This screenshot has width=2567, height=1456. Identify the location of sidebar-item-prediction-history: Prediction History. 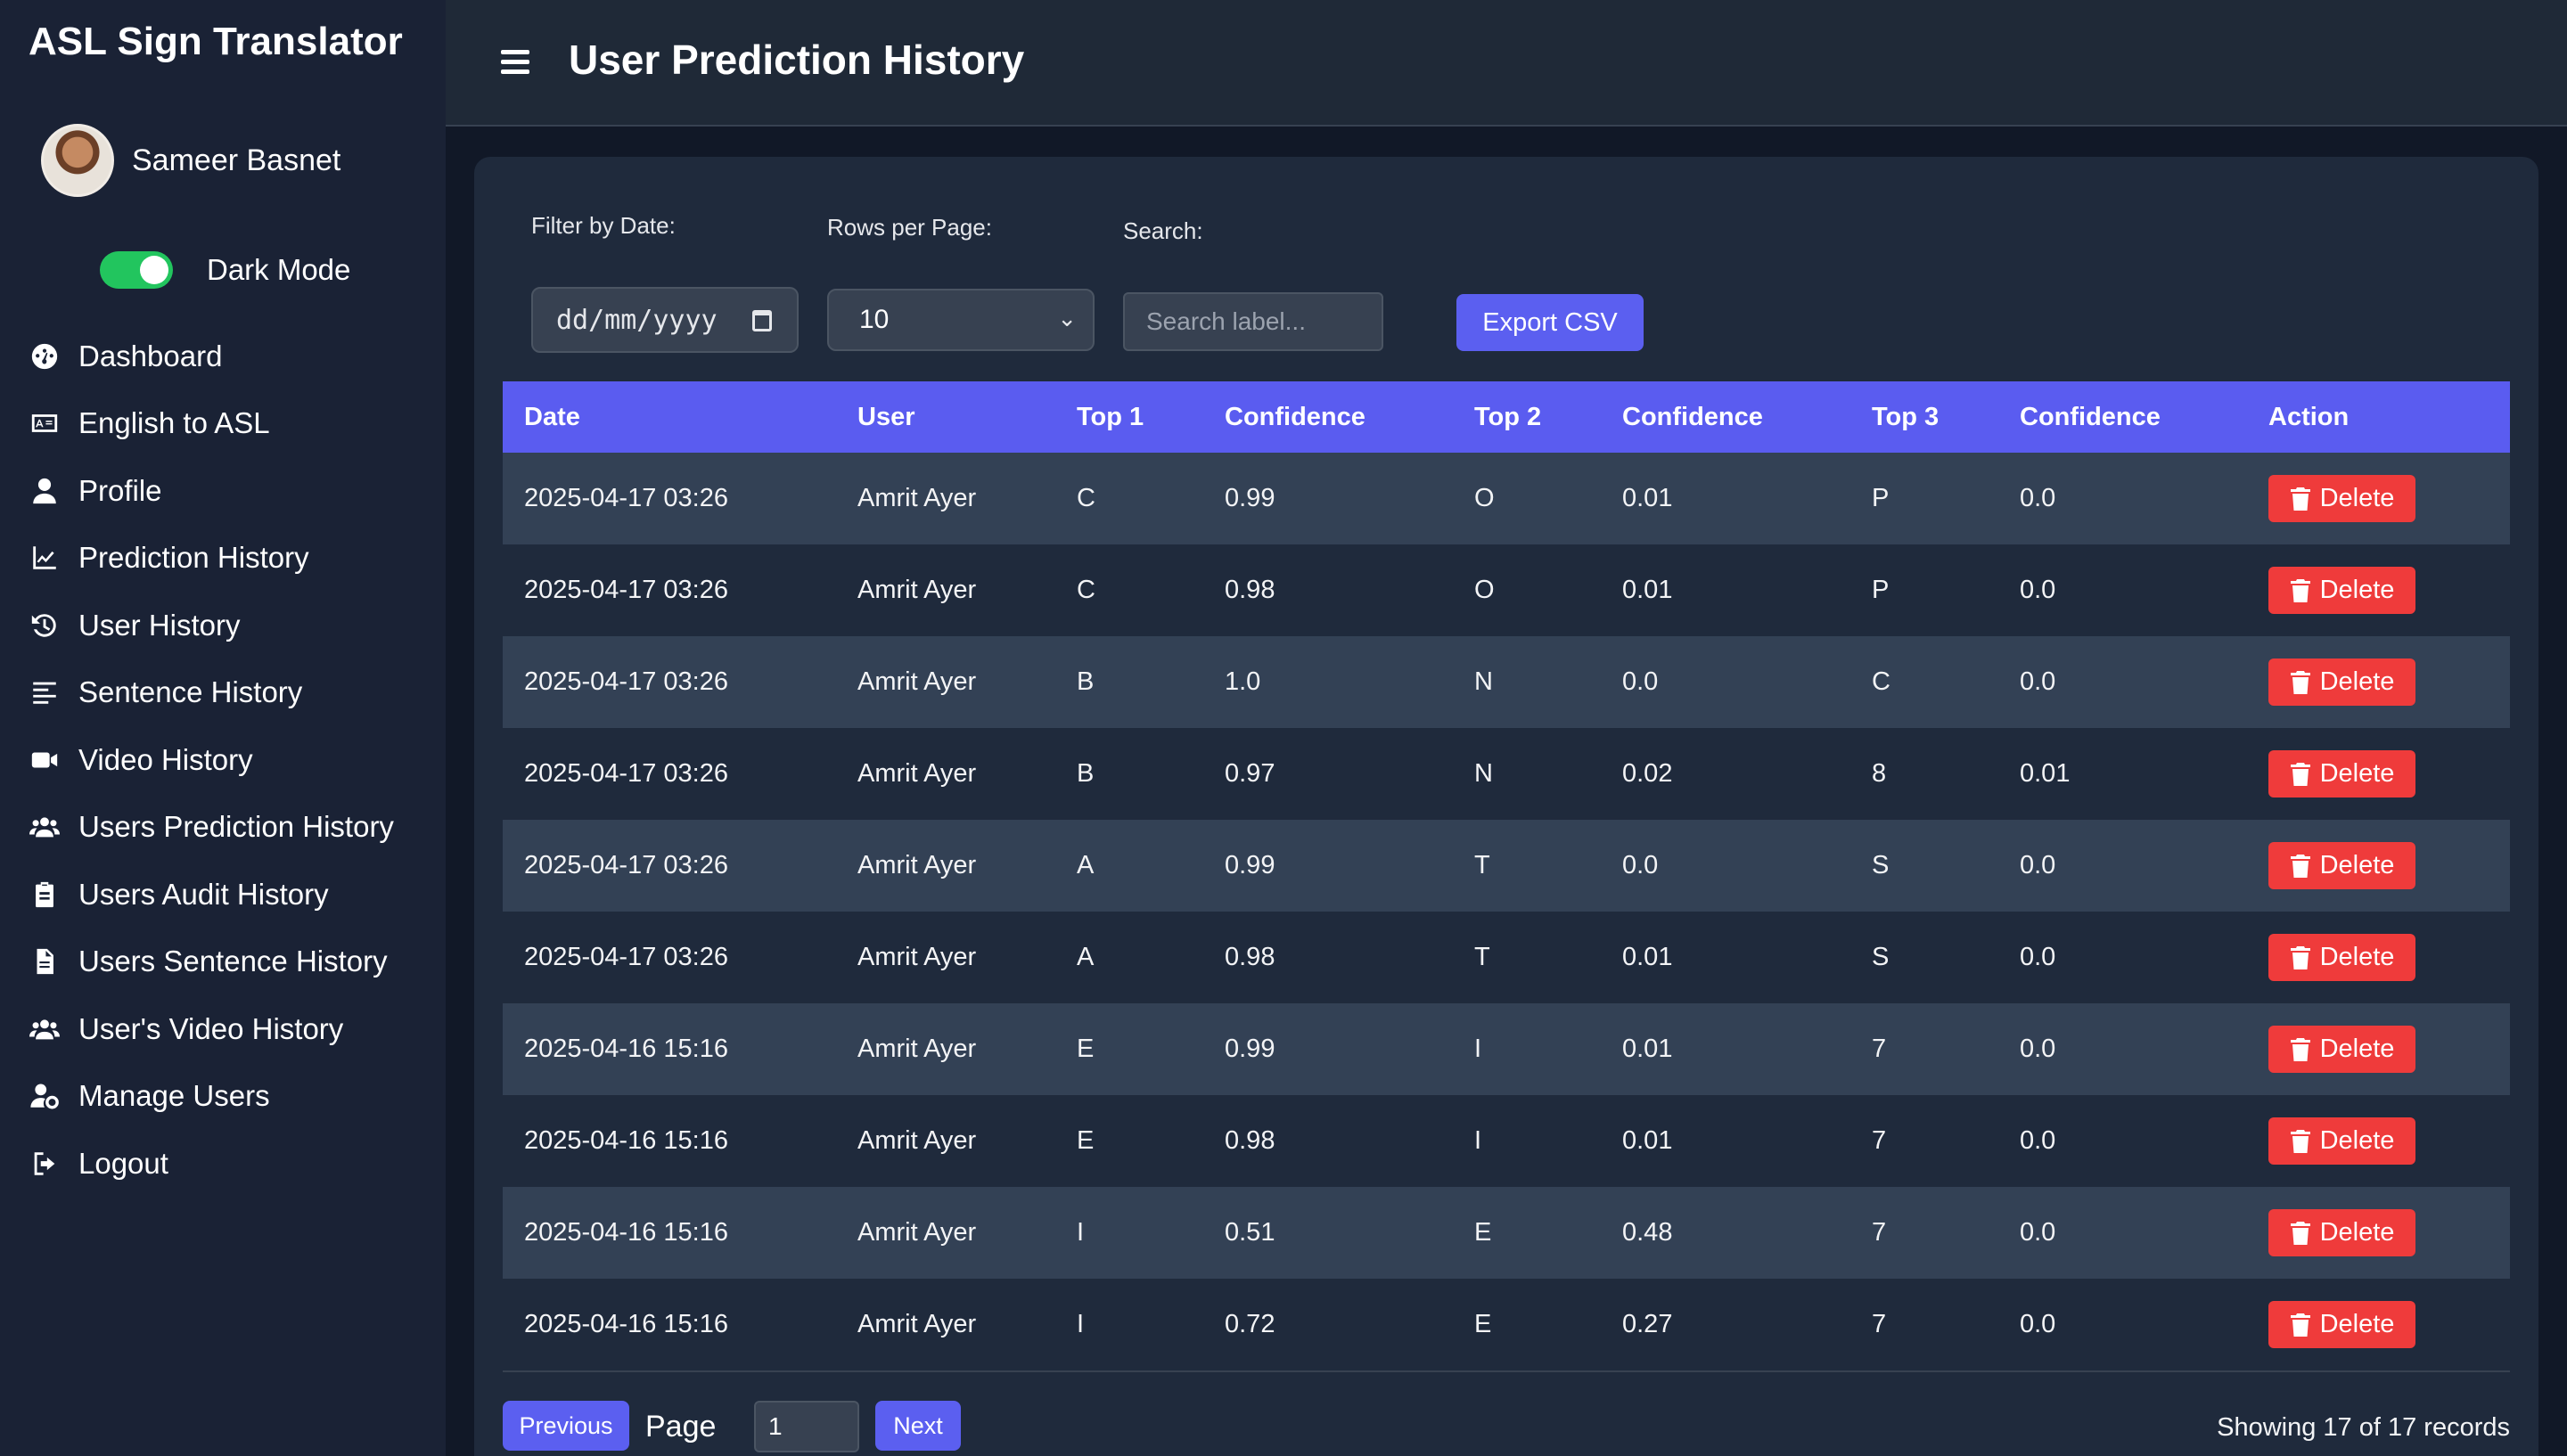
(210, 559).